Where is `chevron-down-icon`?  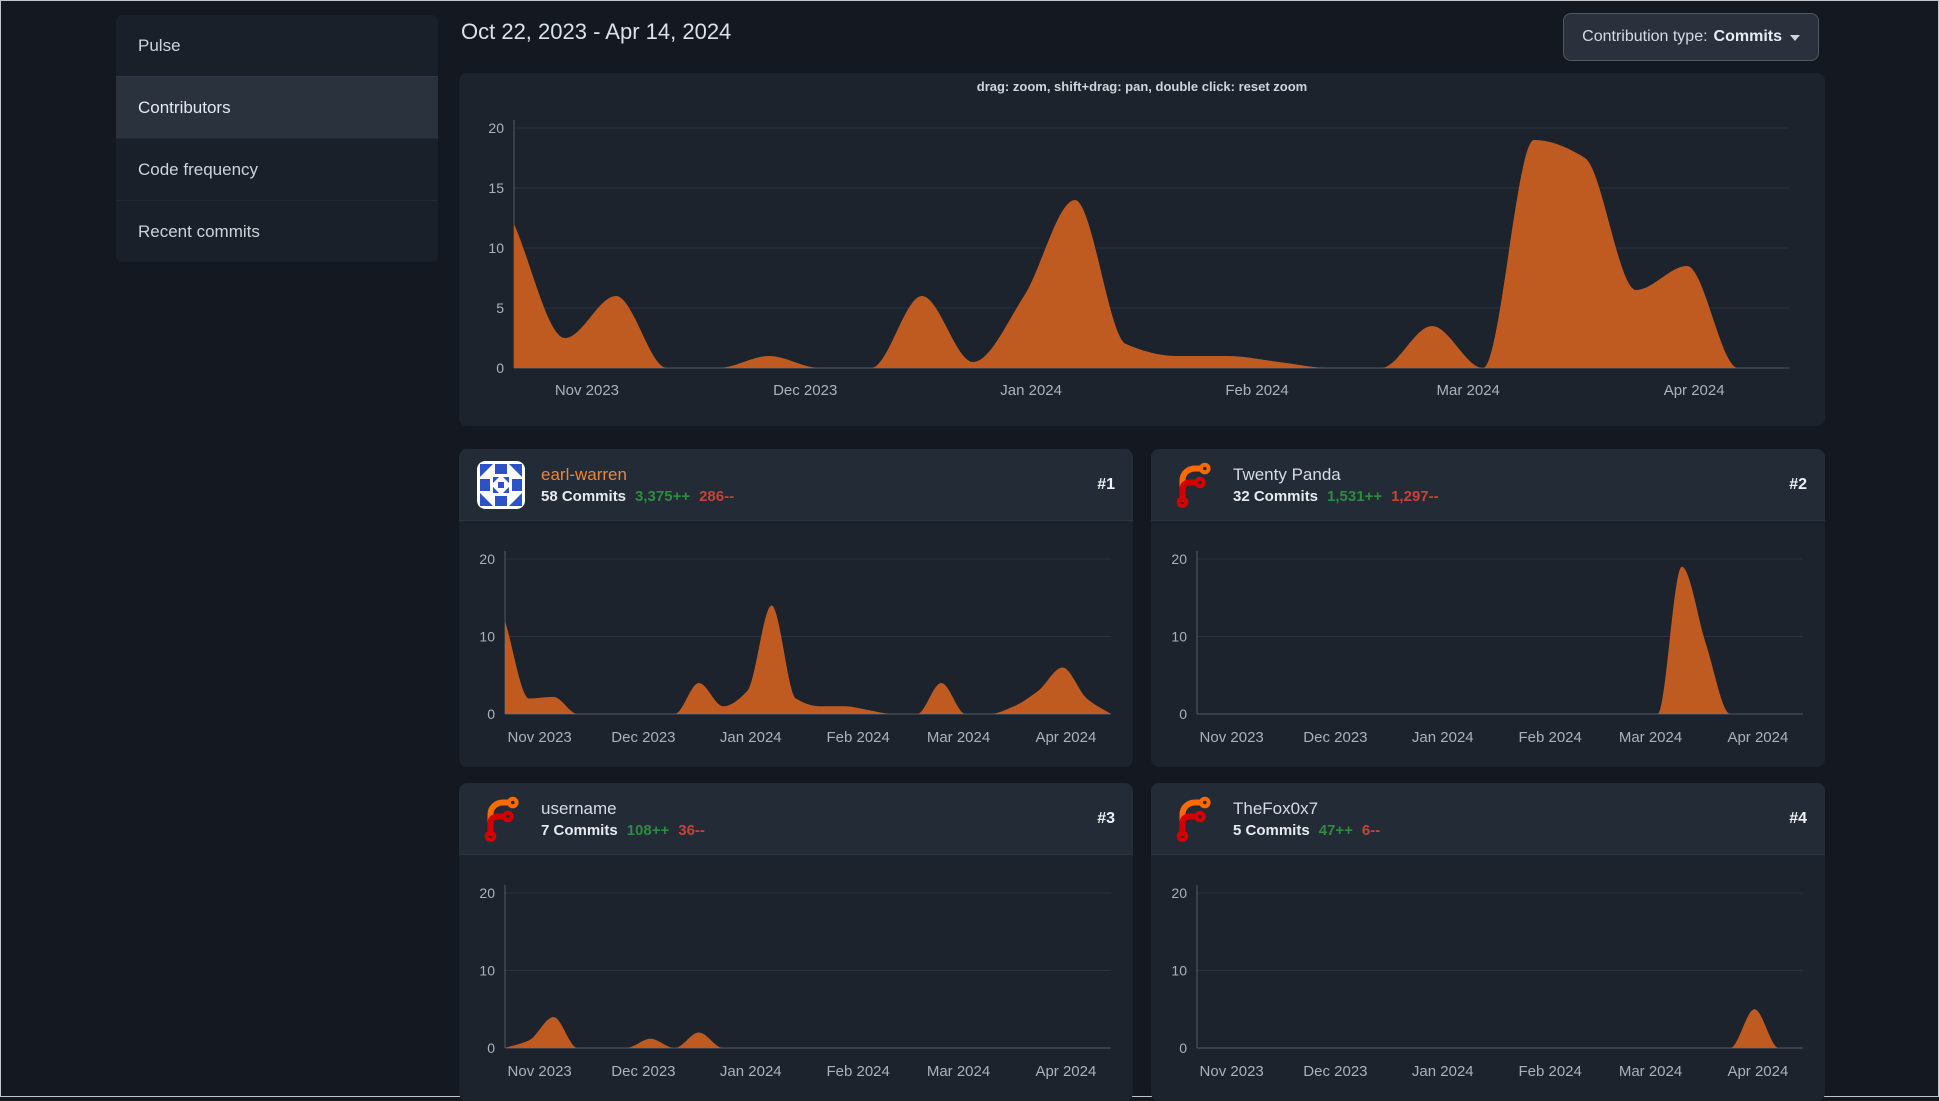 chevron-down-icon is located at coordinates (1795, 40).